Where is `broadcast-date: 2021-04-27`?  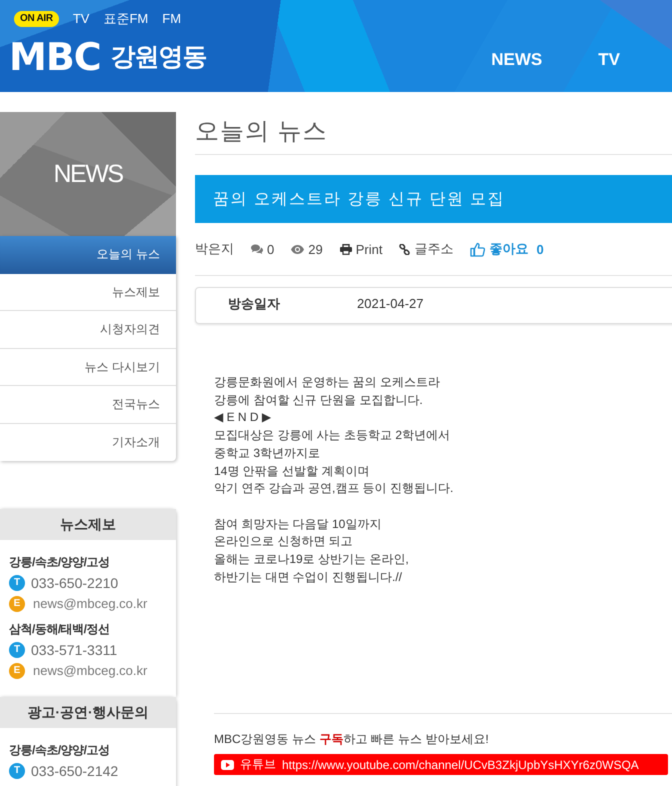 broadcast-date: 2021-04-27 is located at coordinates (390, 303).